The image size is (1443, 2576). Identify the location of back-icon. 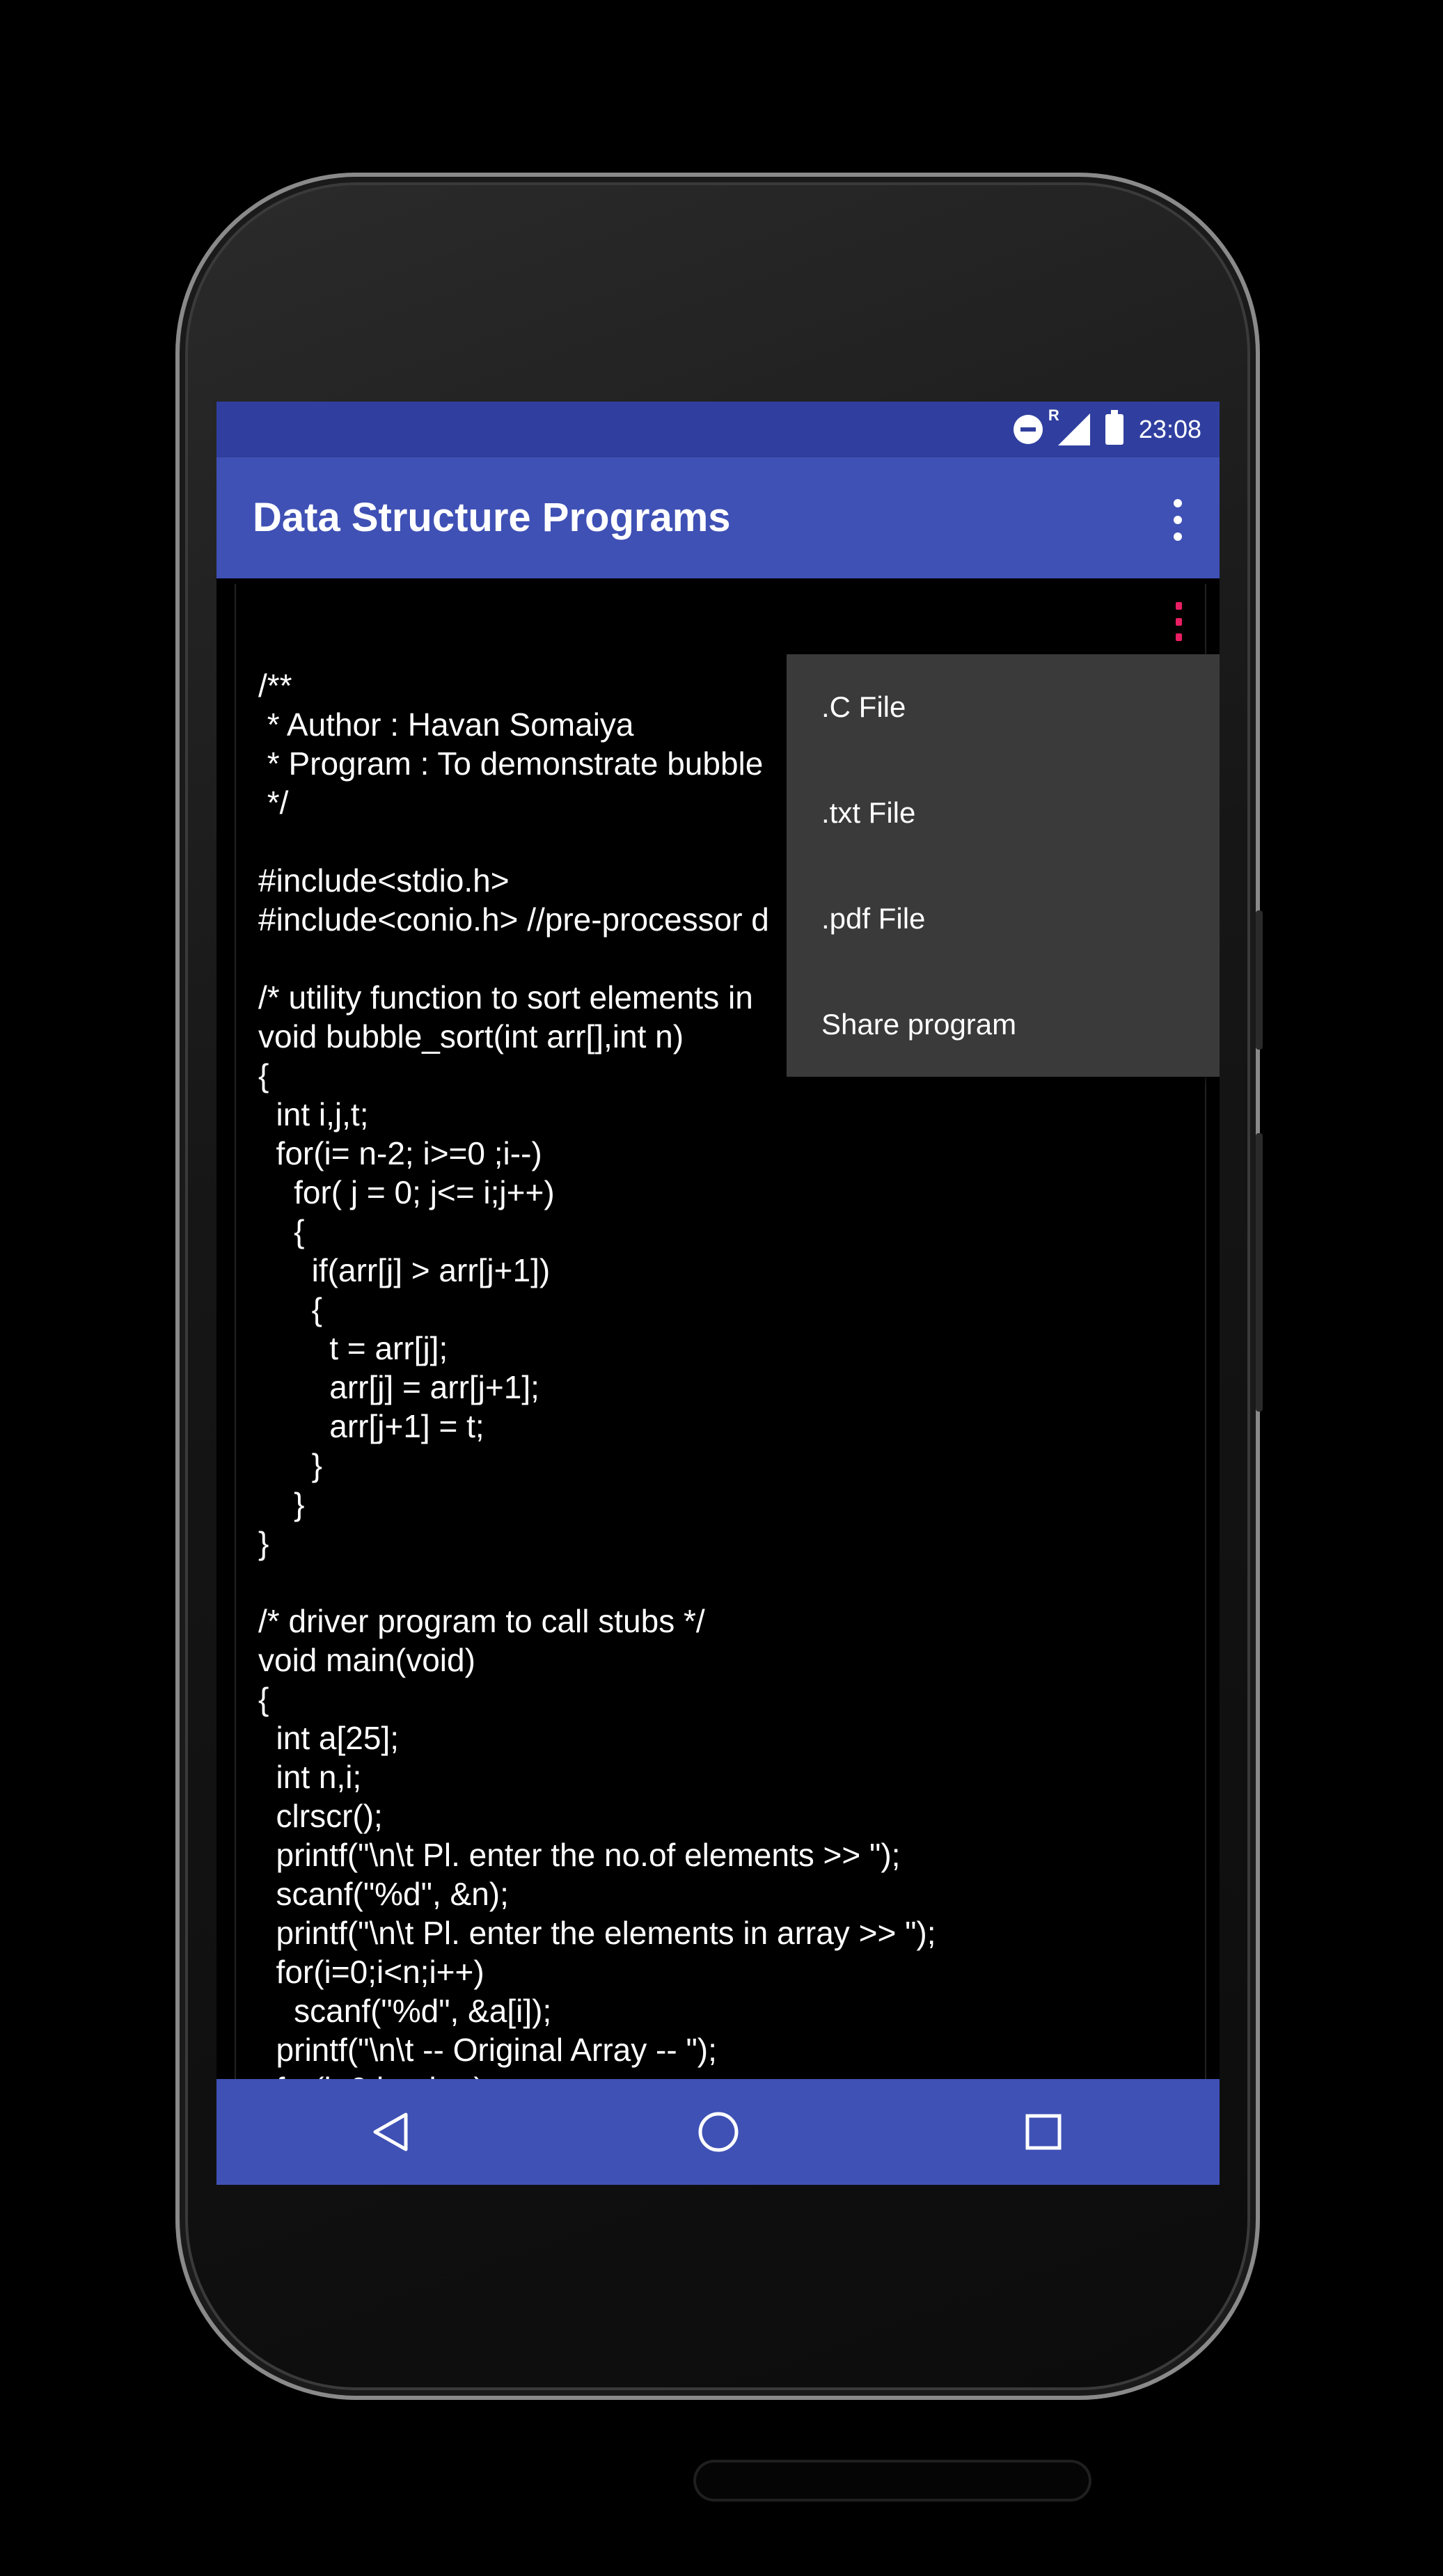
(390, 2131).